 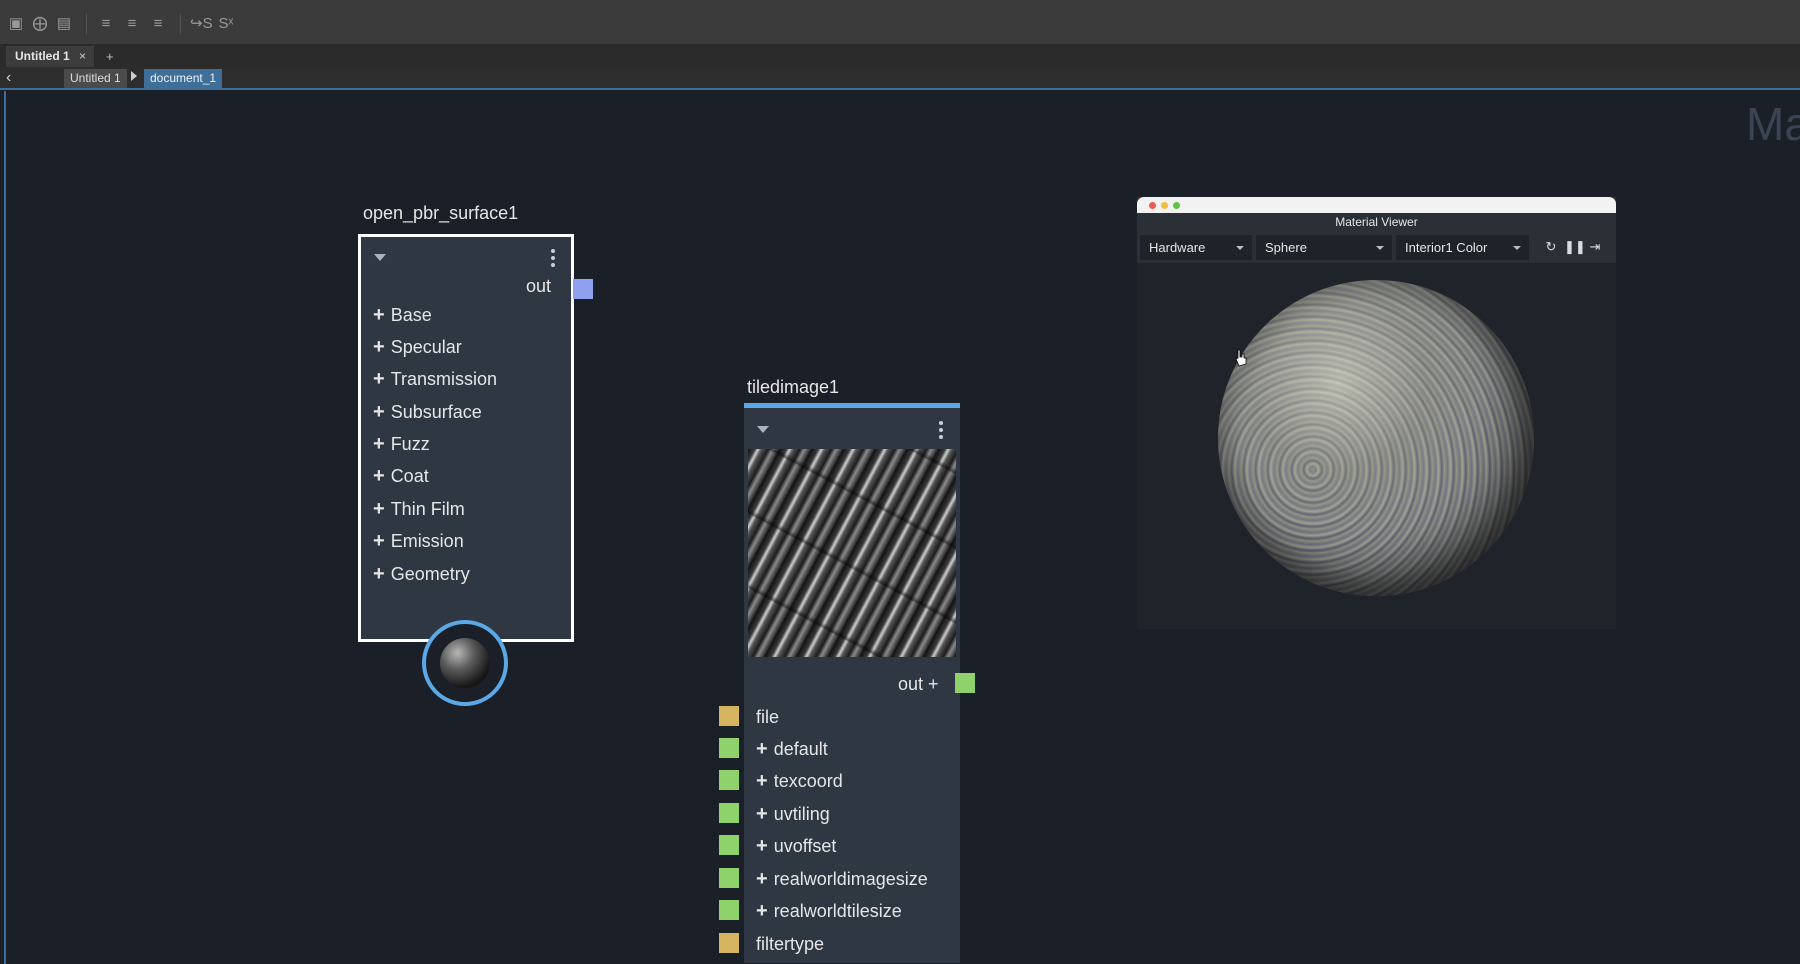 I want to click on group-label: Transmission, so click(x=444, y=379).